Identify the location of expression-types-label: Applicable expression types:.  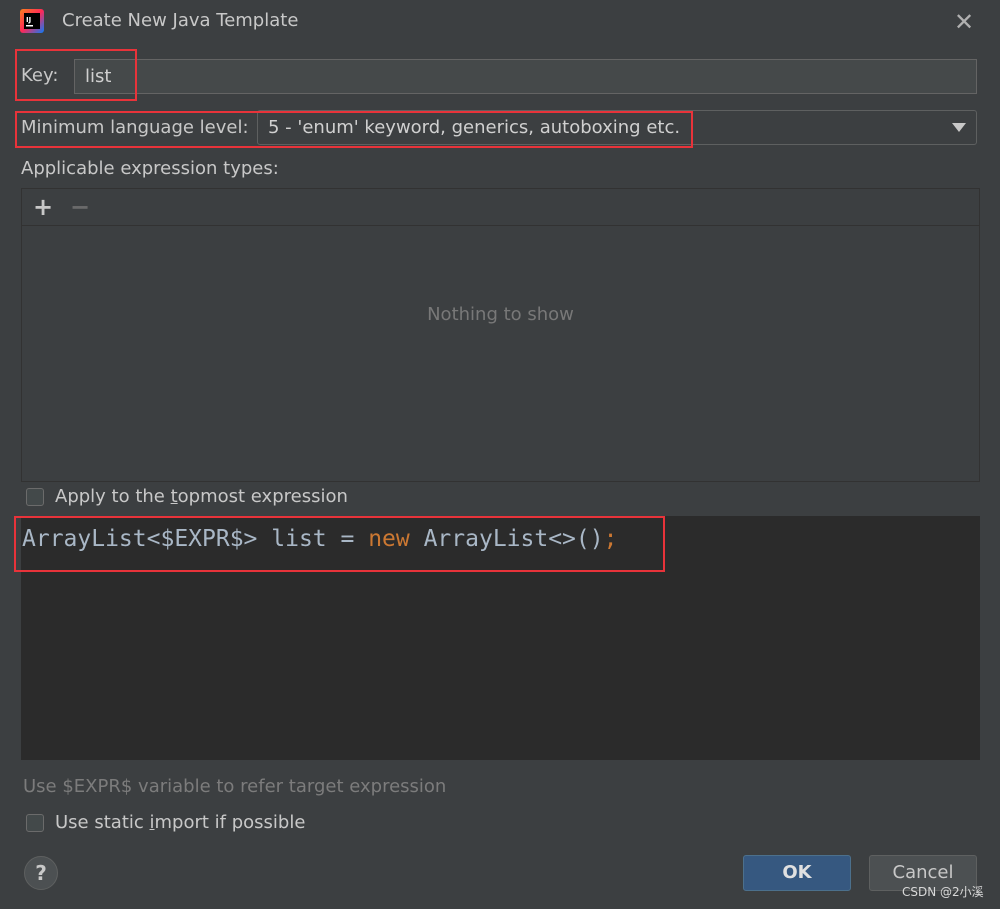
(150, 168).